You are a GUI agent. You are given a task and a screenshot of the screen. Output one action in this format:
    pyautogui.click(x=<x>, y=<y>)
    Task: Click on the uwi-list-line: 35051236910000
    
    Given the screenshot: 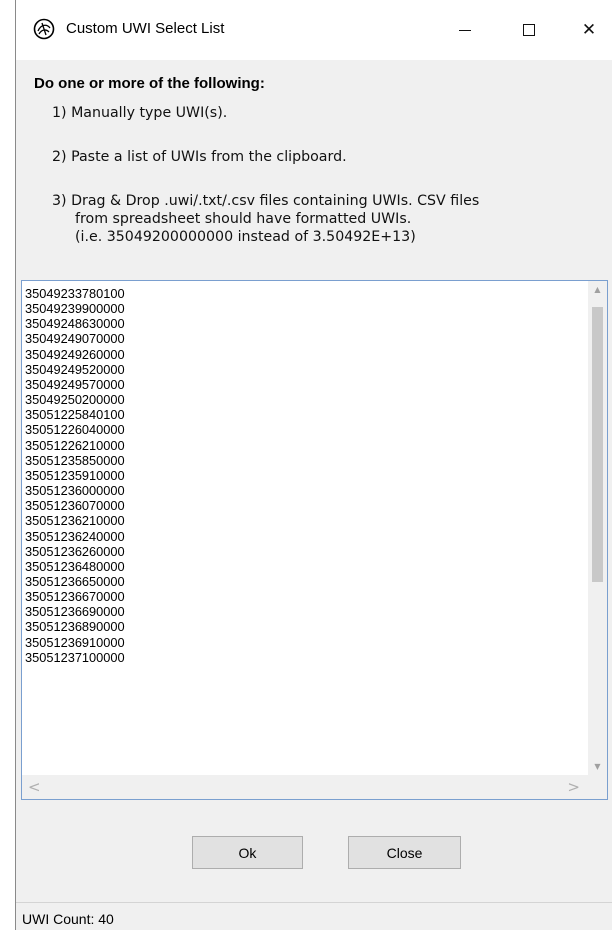 What is the action you would take?
    pyautogui.click(x=75, y=642)
    